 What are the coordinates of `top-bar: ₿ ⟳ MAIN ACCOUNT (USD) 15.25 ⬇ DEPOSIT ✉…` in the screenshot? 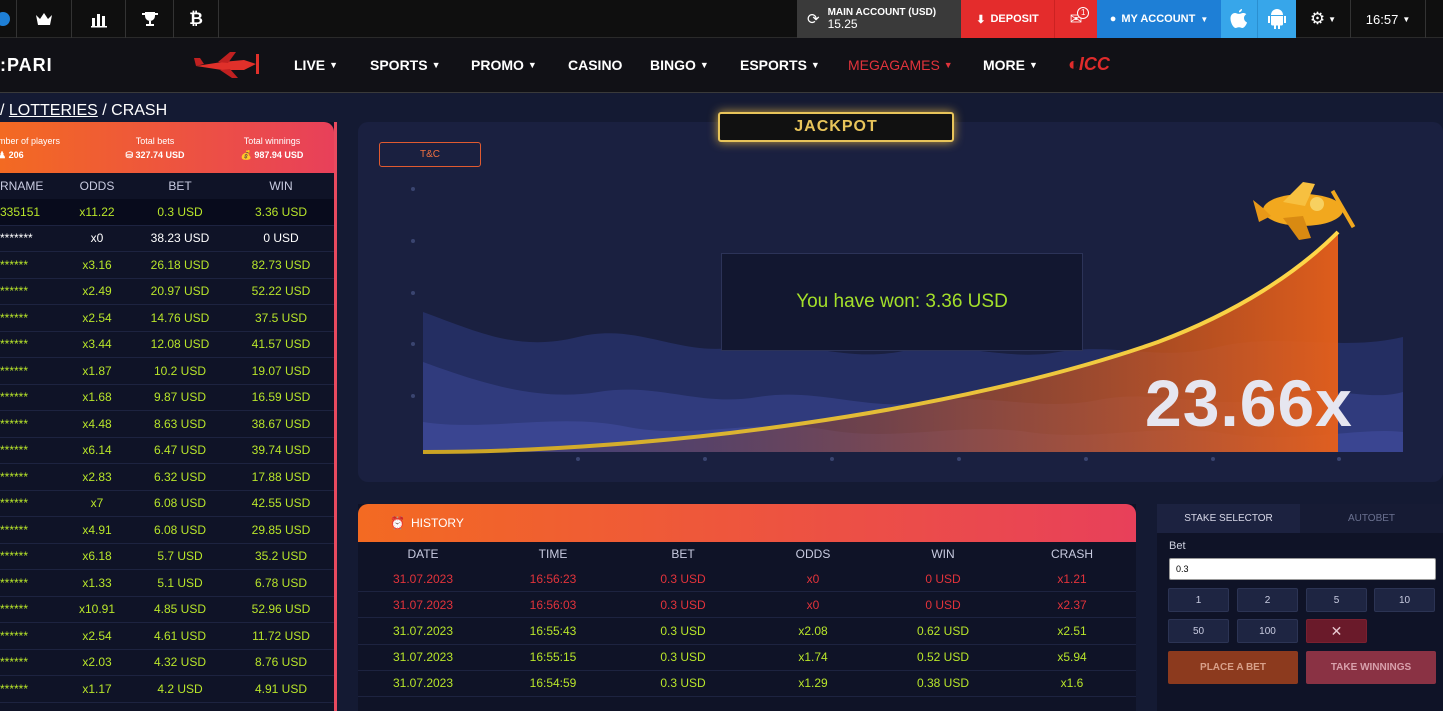 It's located at (721, 19).